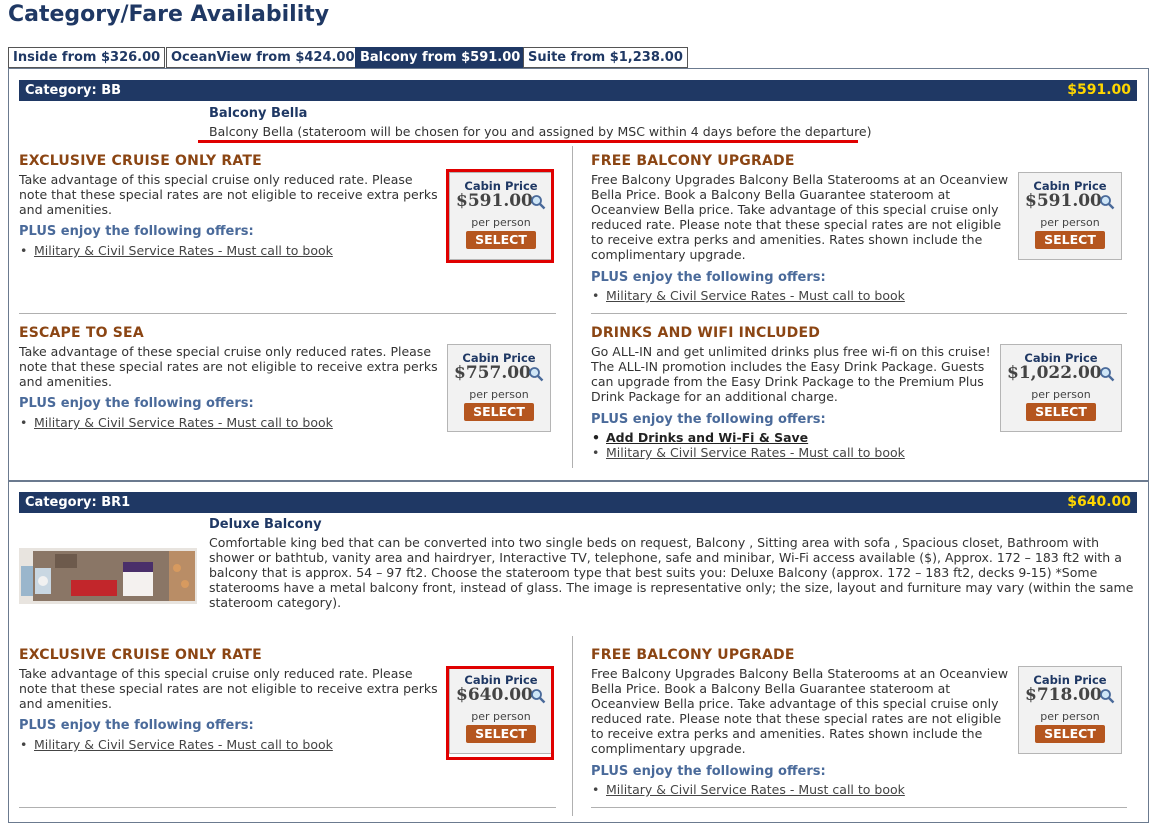  I want to click on category-br1-header: Category: BR1 $640.00, so click(578, 502).